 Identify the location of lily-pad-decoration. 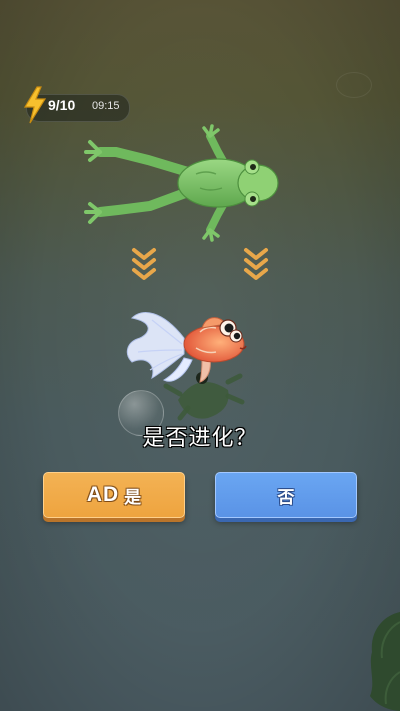
(385, 661).